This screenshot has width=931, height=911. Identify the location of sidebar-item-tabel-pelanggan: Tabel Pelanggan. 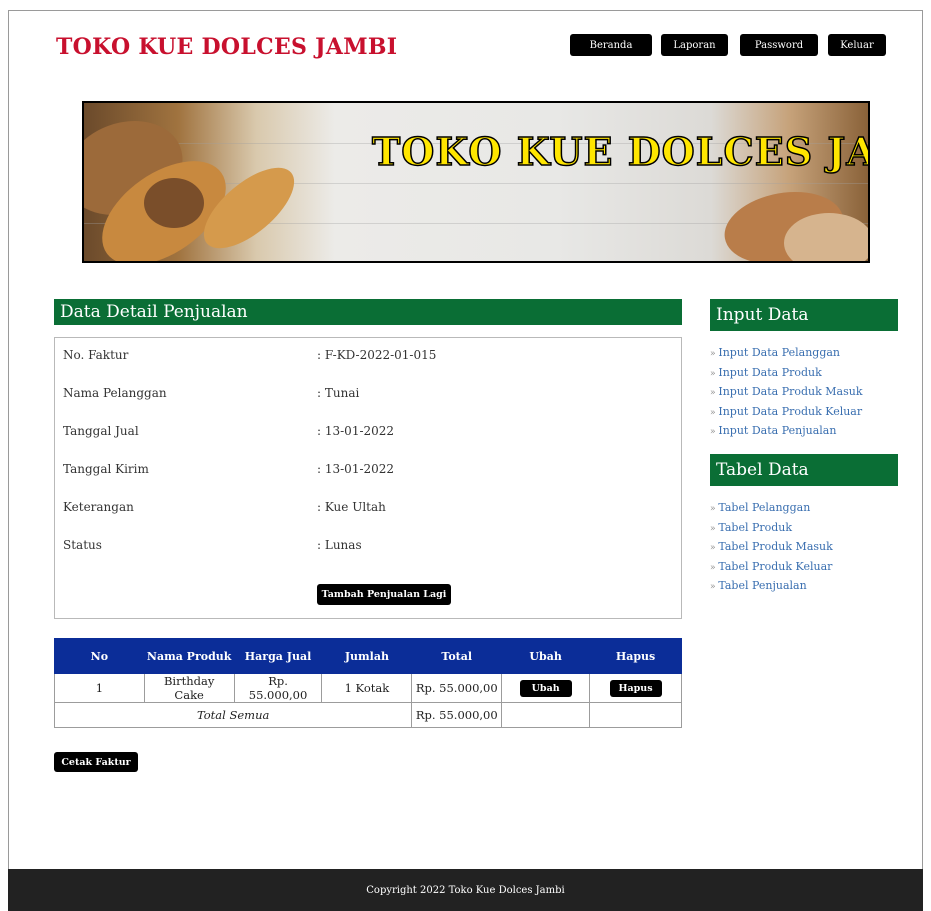
(771, 509).